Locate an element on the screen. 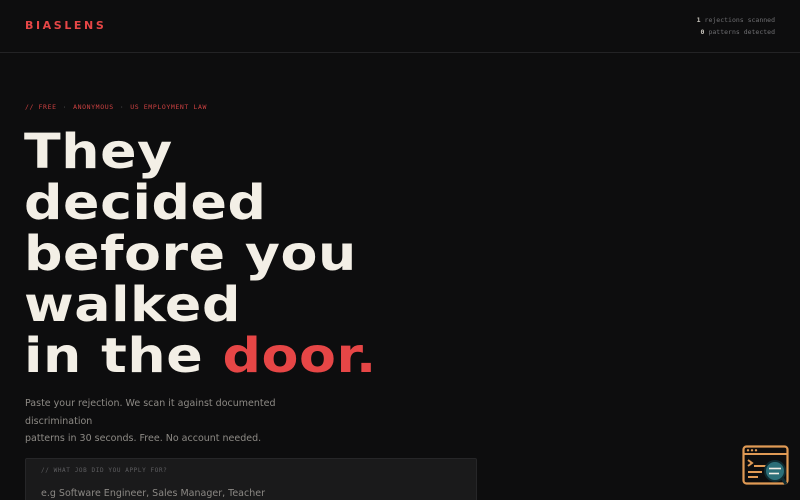 This screenshot has width=800, height=500. scan-widget-button is located at coordinates (766, 466).